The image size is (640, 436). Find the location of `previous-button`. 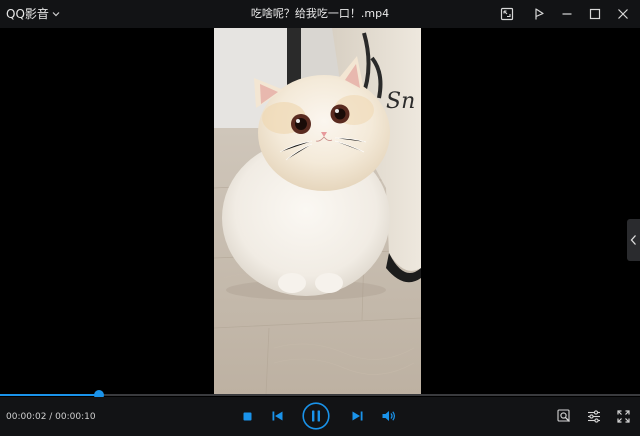

previous-button is located at coordinates (277, 416).